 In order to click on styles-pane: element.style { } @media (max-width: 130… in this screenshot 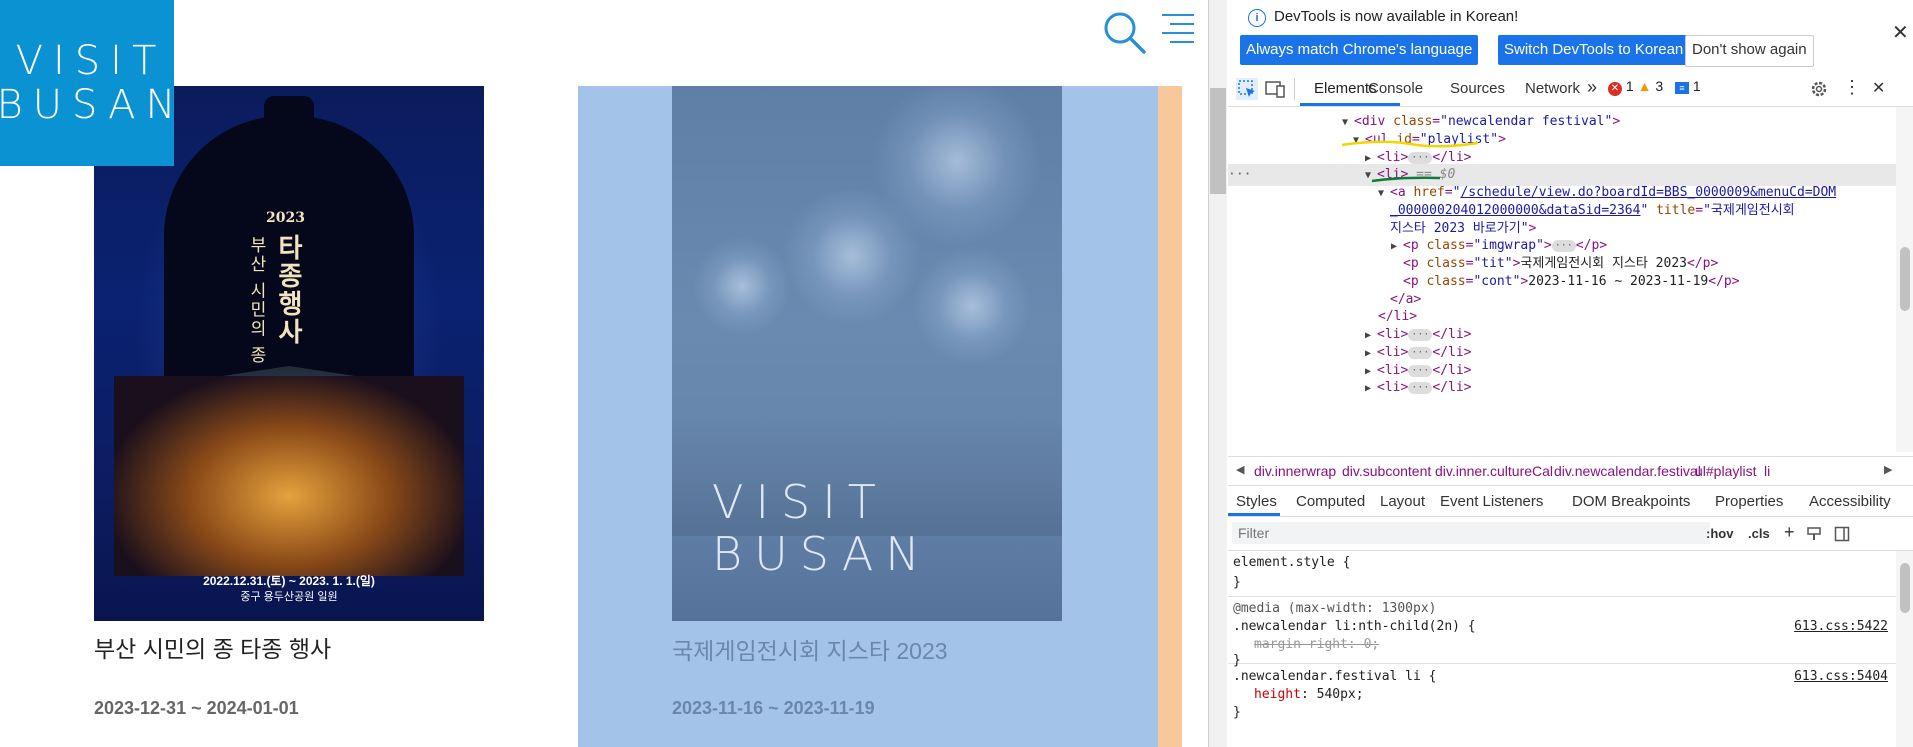, I will do `click(1562, 649)`.